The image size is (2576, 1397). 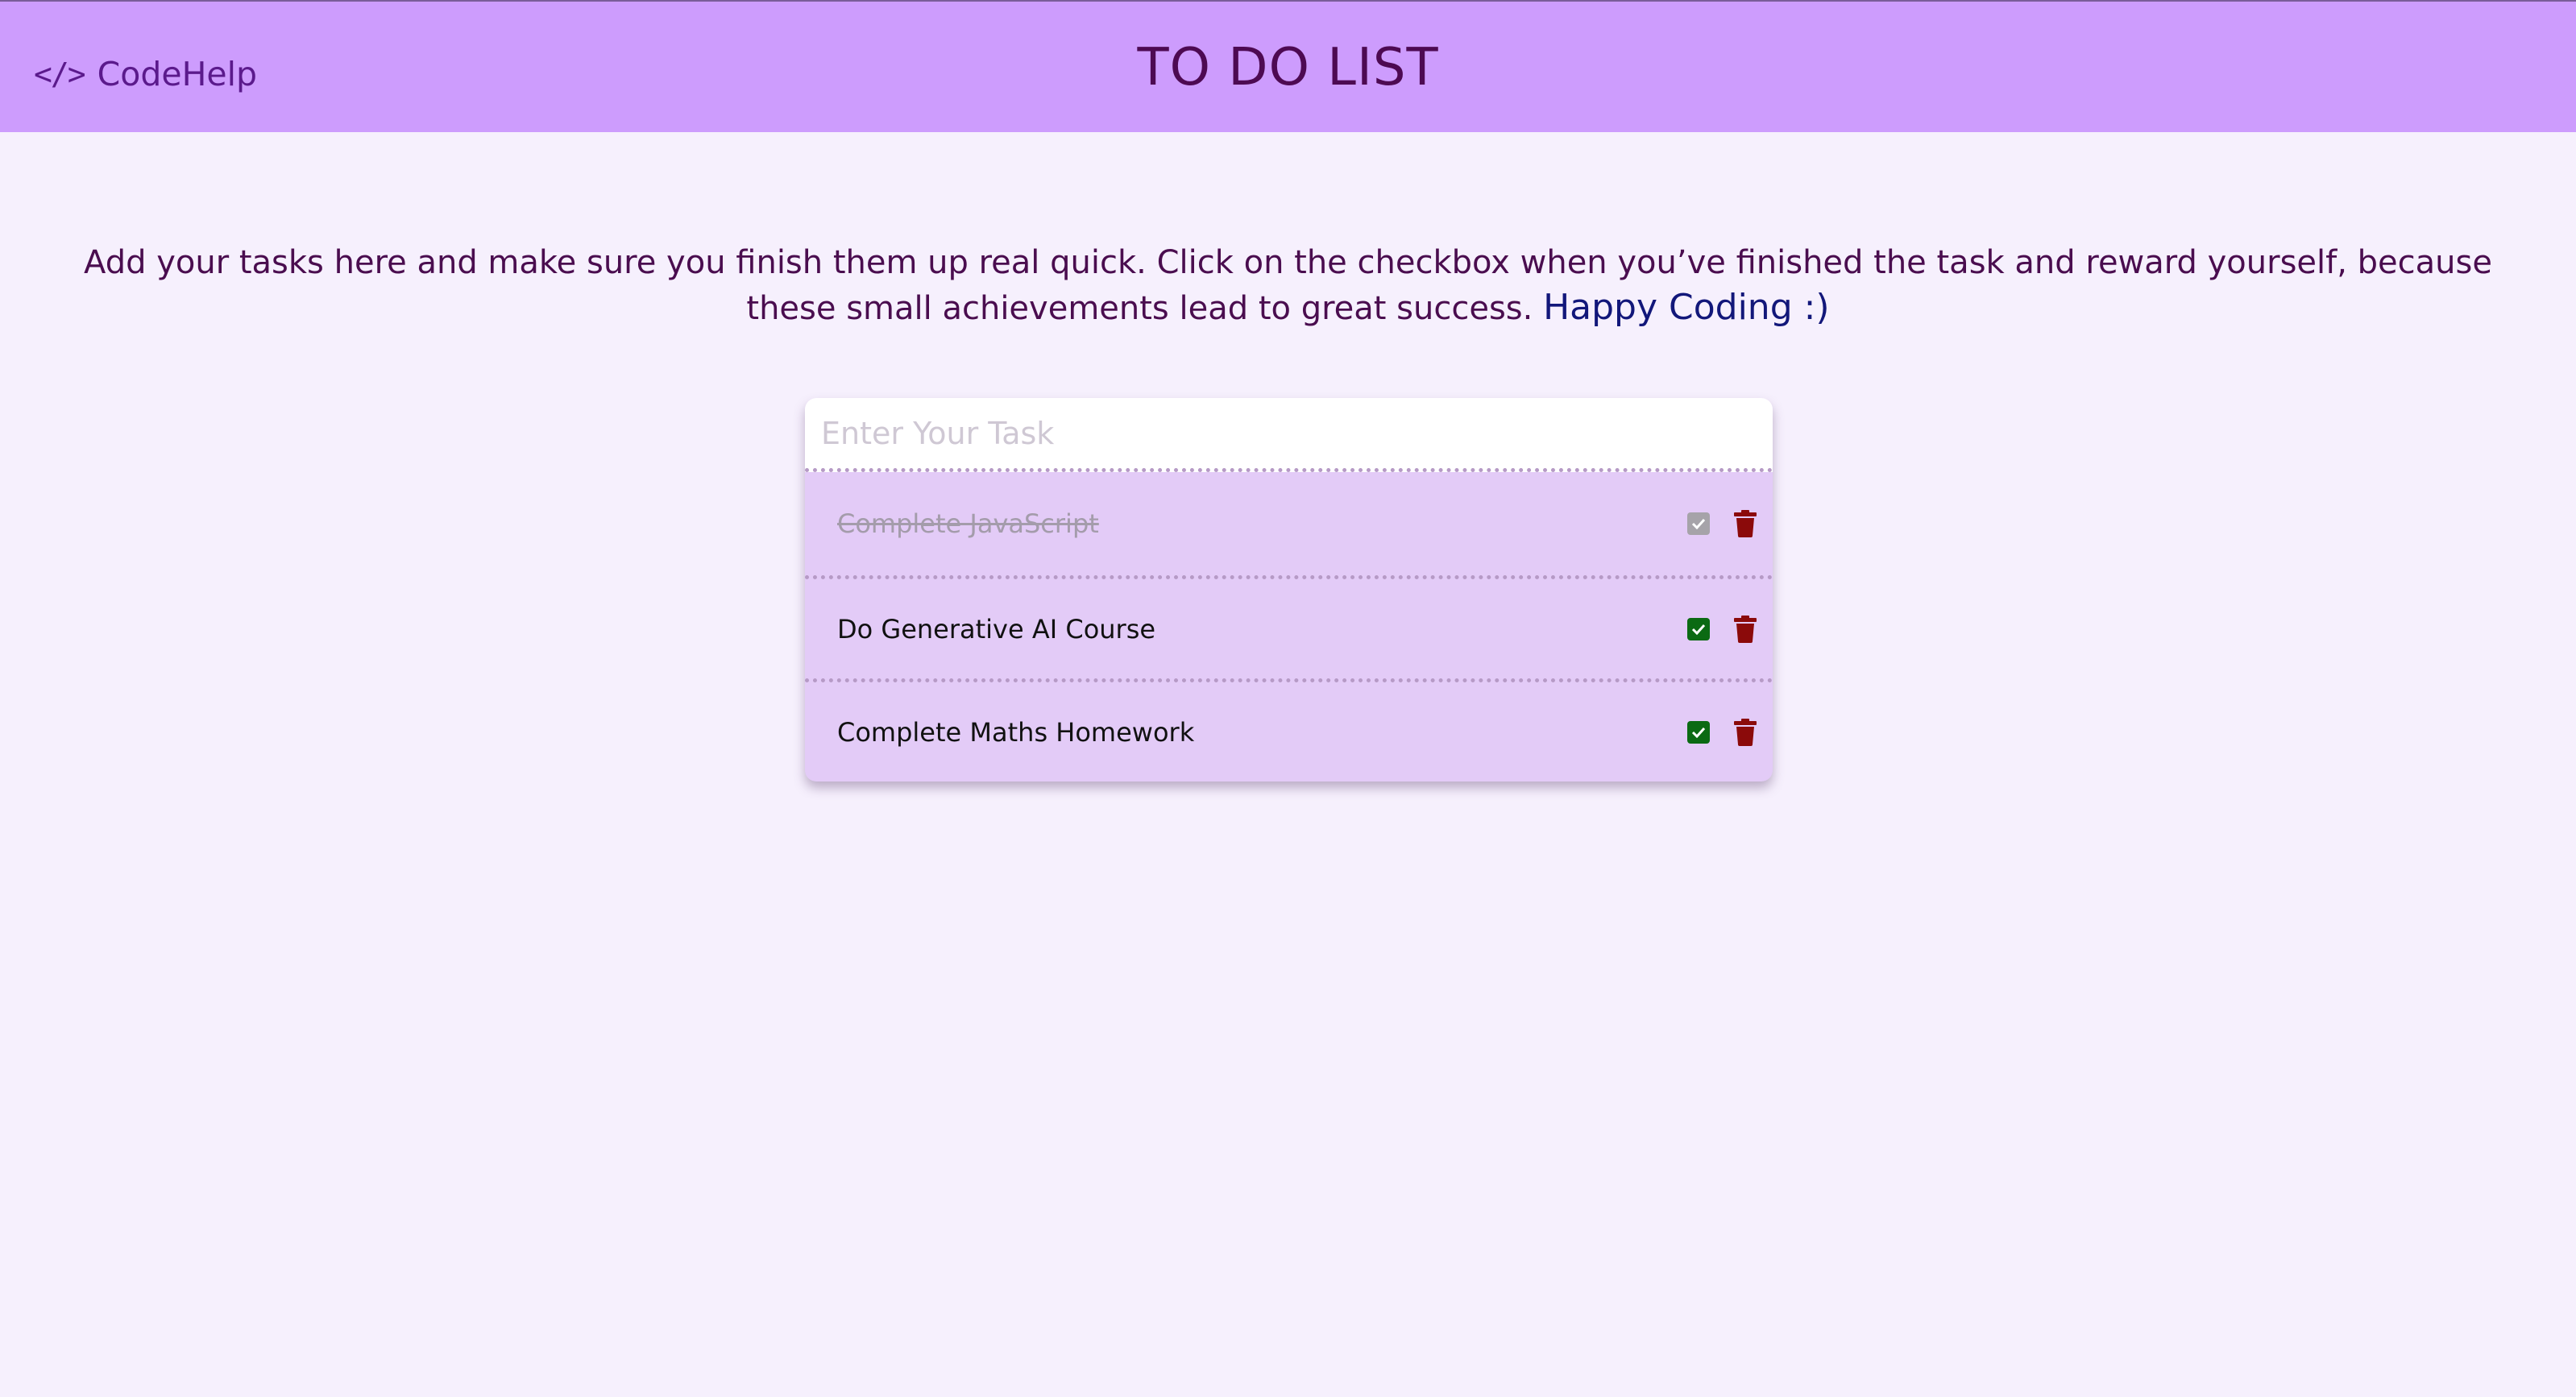 I want to click on intro-highlight: Happy Coding :), so click(x=1686, y=307).